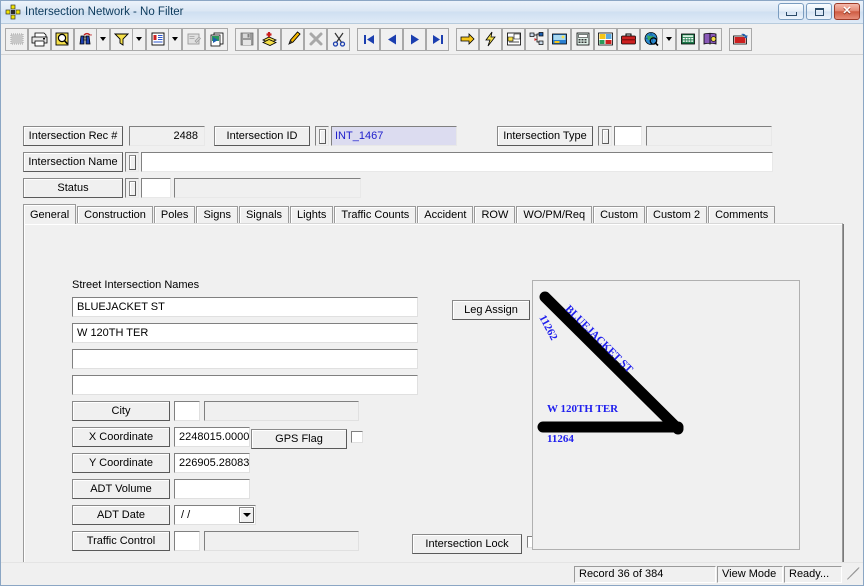 This screenshot has width=864, height=586. What do you see at coordinates (212, 437) in the screenshot?
I see `x-coordinate-field: 2248015.0000` at bounding box center [212, 437].